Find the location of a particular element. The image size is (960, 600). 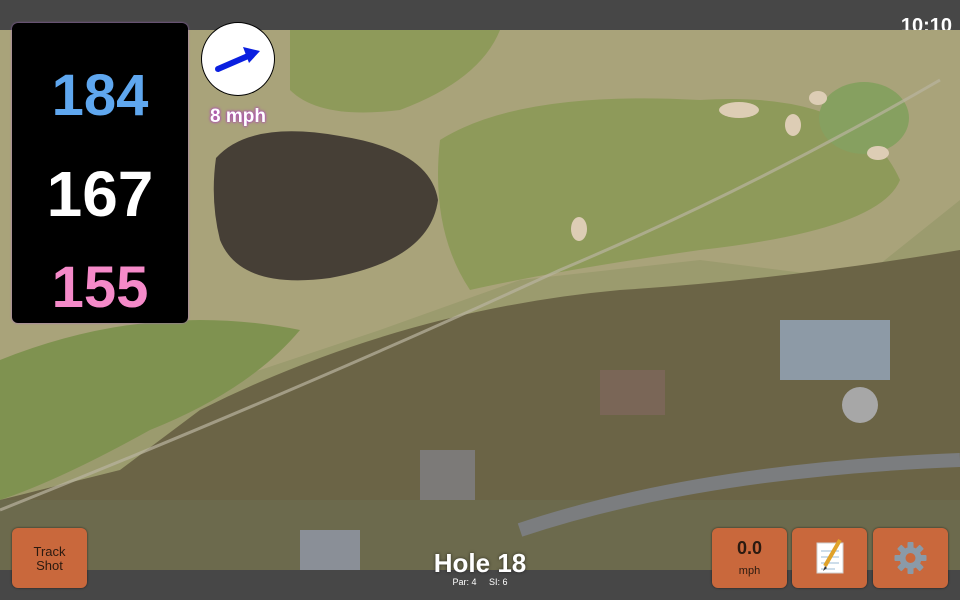

track-shot-button: Track Shot is located at coordinates (49, 558).